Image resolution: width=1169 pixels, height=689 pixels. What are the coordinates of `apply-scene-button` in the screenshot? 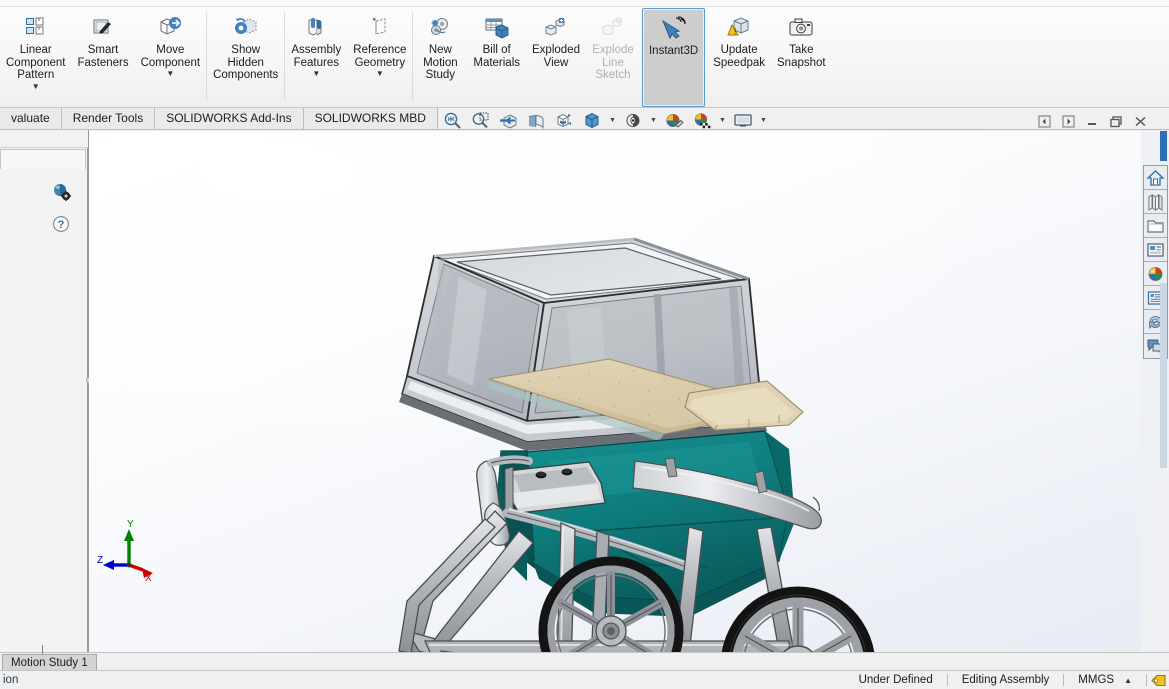 It's located at (702, 120).